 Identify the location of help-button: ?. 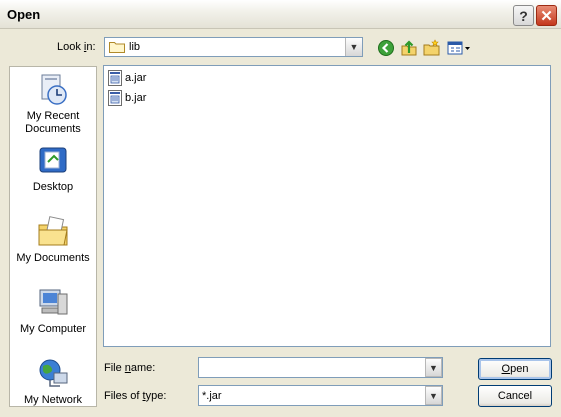
(523, 15).